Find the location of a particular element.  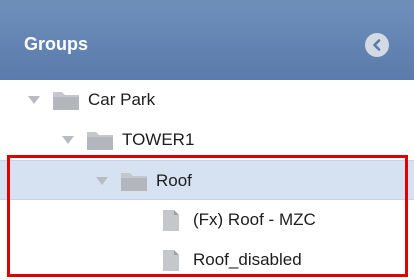

tree-node-roof: Roof is located at coordinates (207, 180).